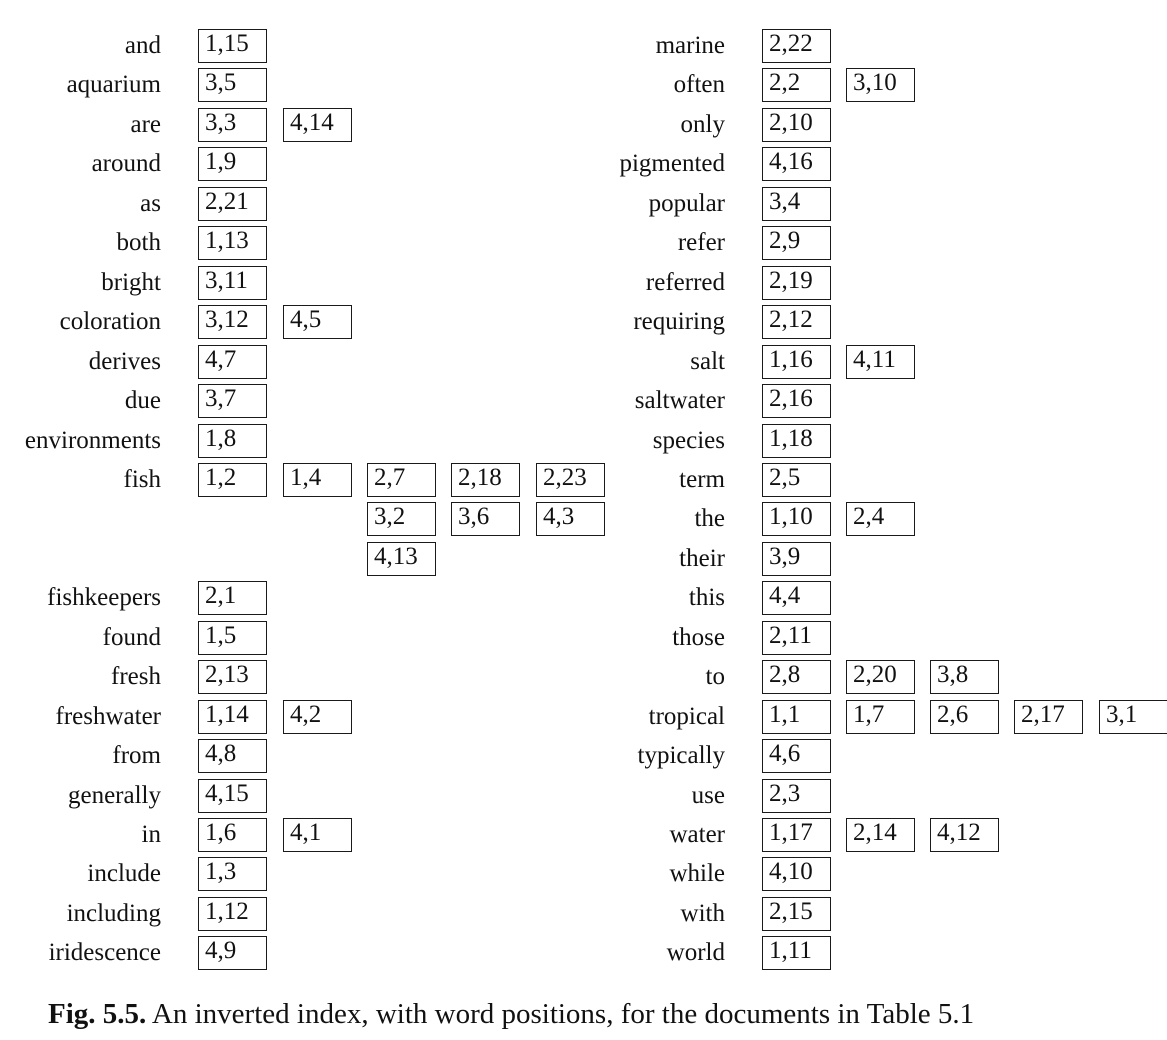 This screenshot has height=1040, width=1167. What do you see at coordinates (232, 874) in the screenshot?
I see `posting-box: 1,3` at bounding box center [232, 874].